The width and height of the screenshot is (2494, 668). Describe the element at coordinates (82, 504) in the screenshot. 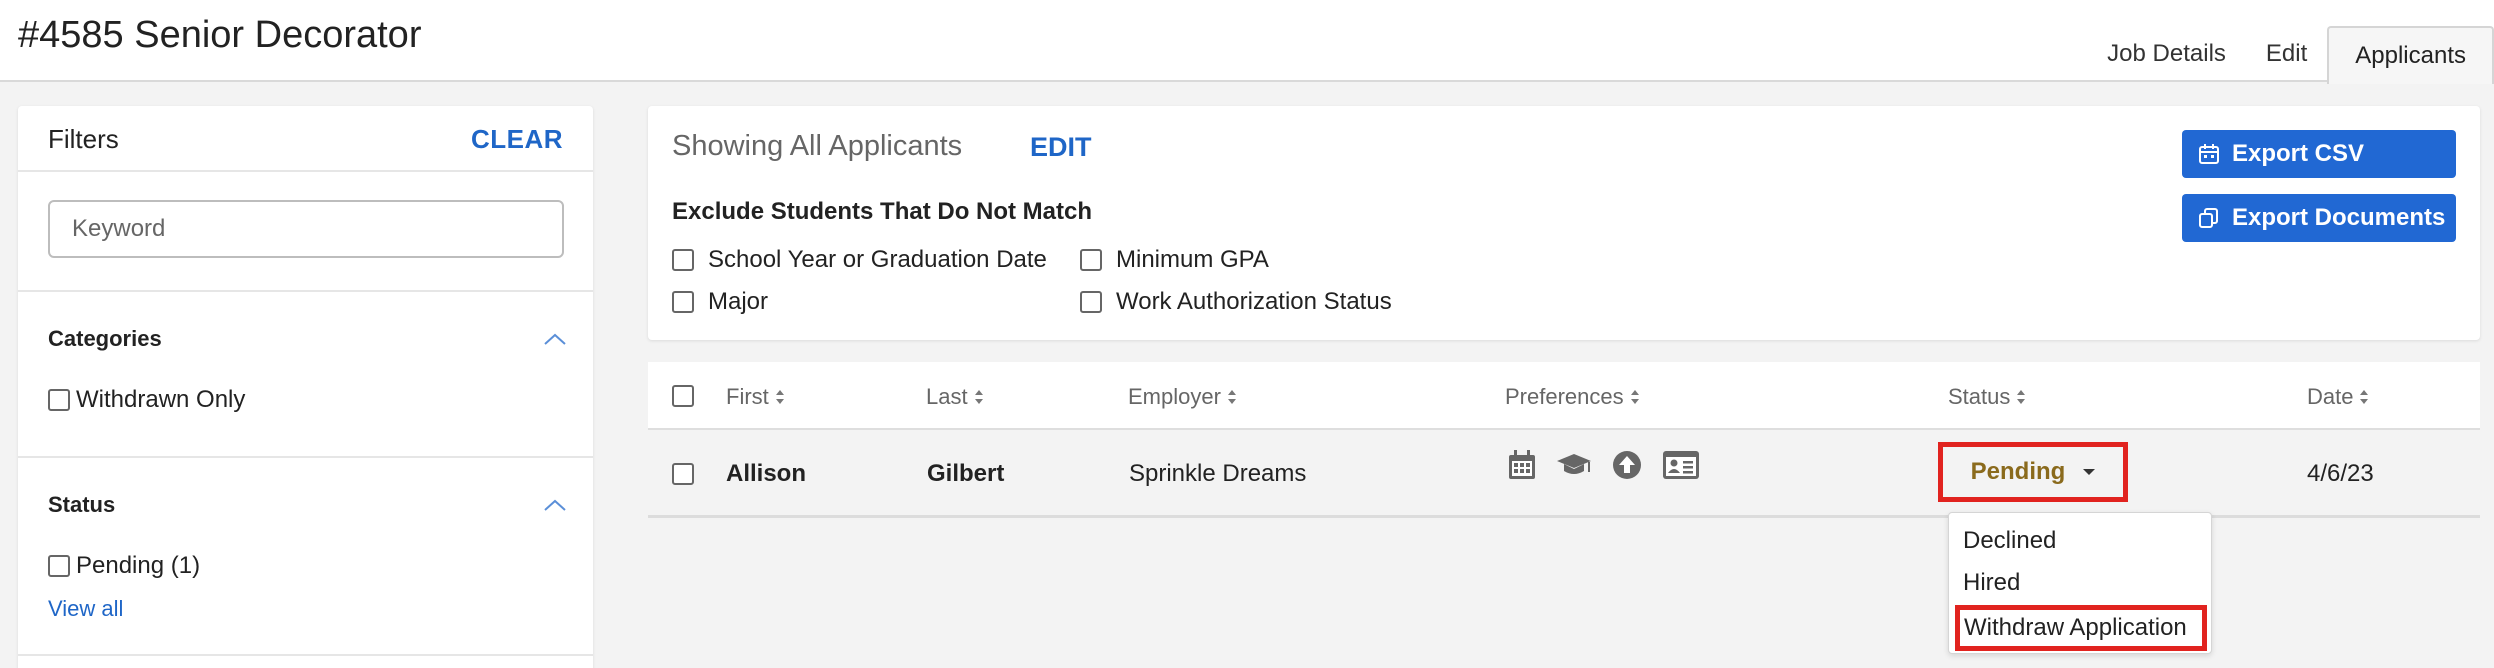

I see `status-title: Status` at that location.